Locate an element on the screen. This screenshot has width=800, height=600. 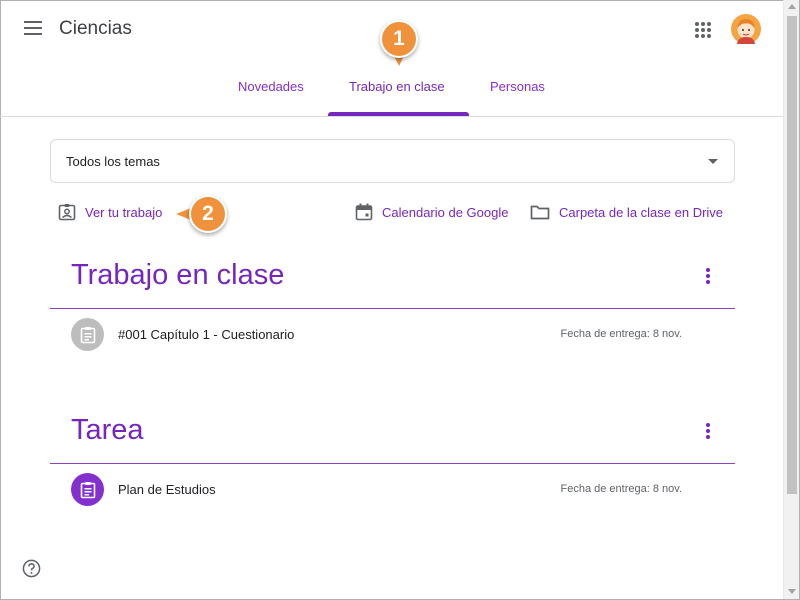
topic-title: Tarea is located at coordinates (107, 430).